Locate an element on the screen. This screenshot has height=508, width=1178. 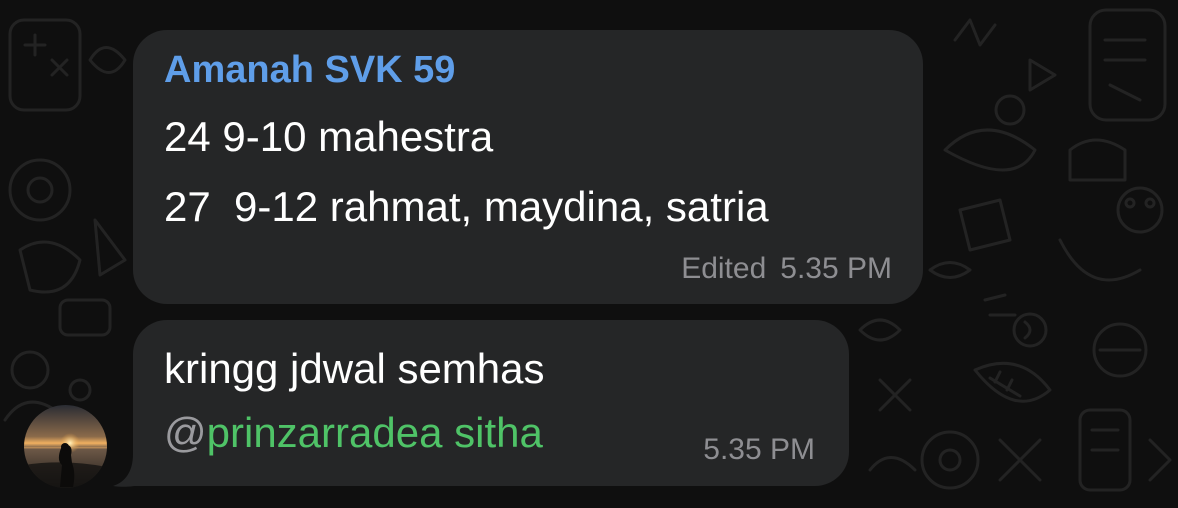
message-meta: Edited 5.35 PM is located at coordinates (786, 269).